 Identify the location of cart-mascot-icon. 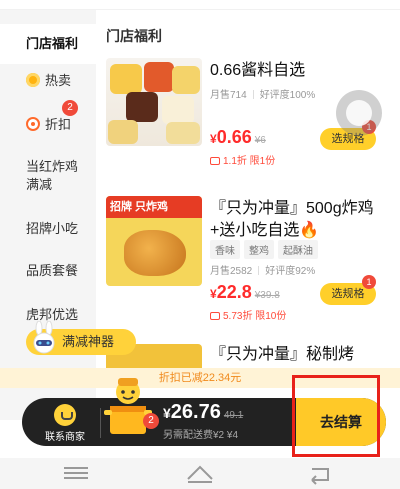
(128, 407).